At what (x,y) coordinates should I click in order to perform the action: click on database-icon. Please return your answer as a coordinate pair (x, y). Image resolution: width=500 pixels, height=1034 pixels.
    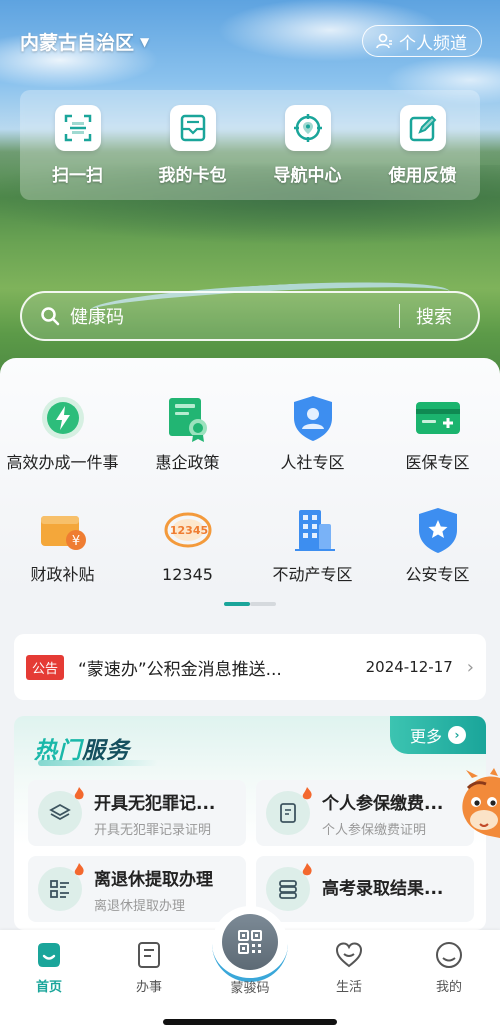
    Looking at the image, I should click on (289, 887).